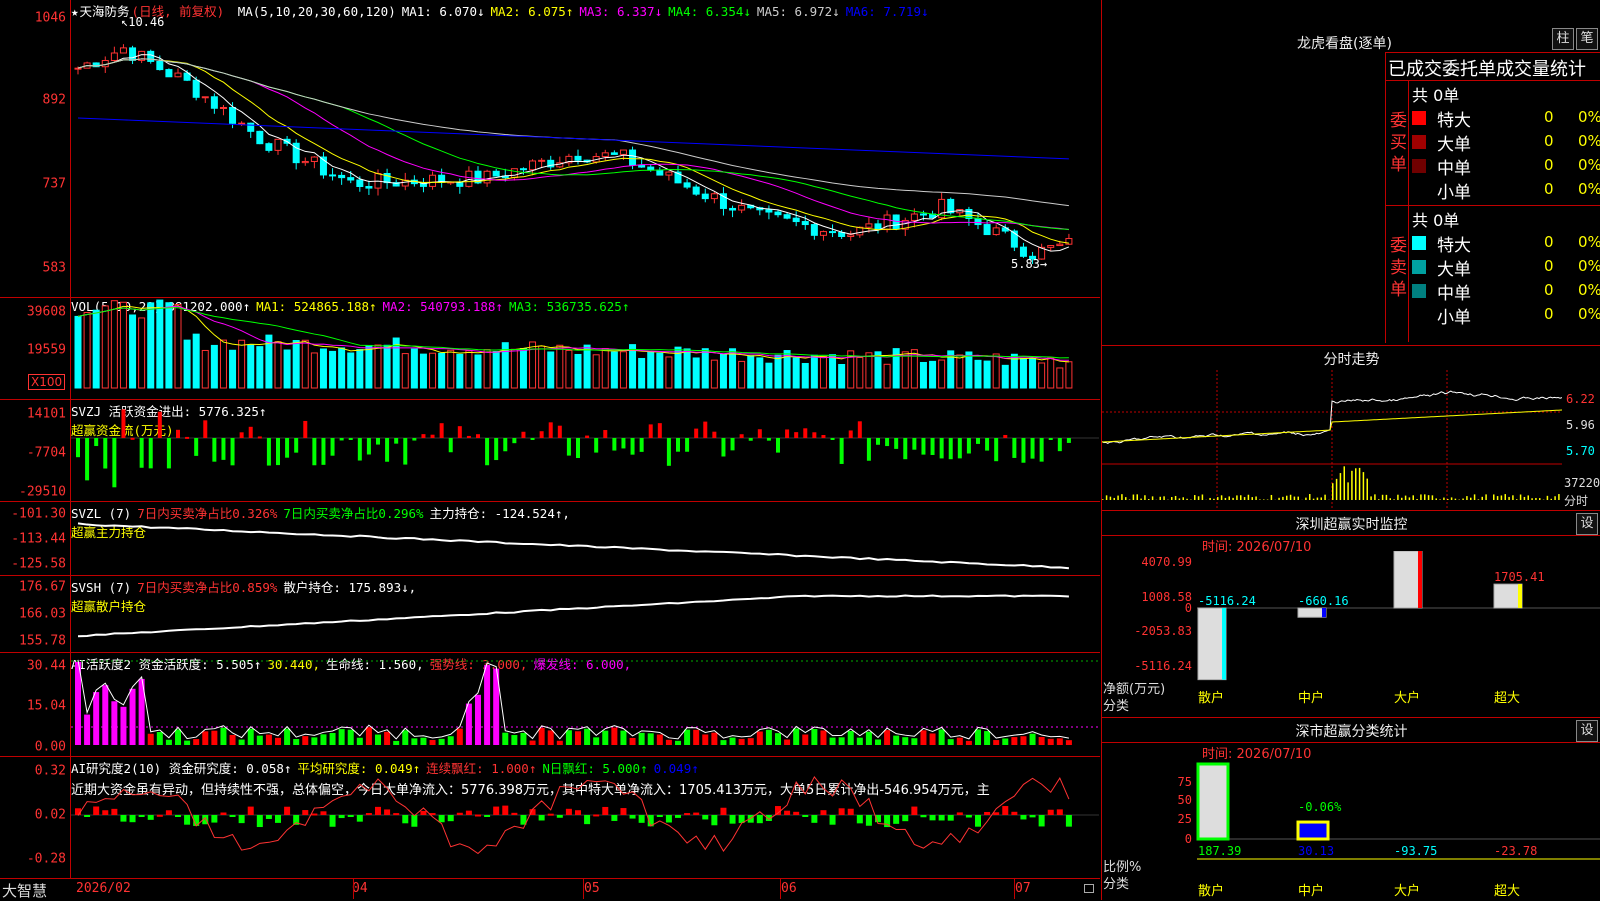 This screenshot has height=901, width=1600. I want to click on sz-monitor-settings-button: 设, so click(1587, 524).